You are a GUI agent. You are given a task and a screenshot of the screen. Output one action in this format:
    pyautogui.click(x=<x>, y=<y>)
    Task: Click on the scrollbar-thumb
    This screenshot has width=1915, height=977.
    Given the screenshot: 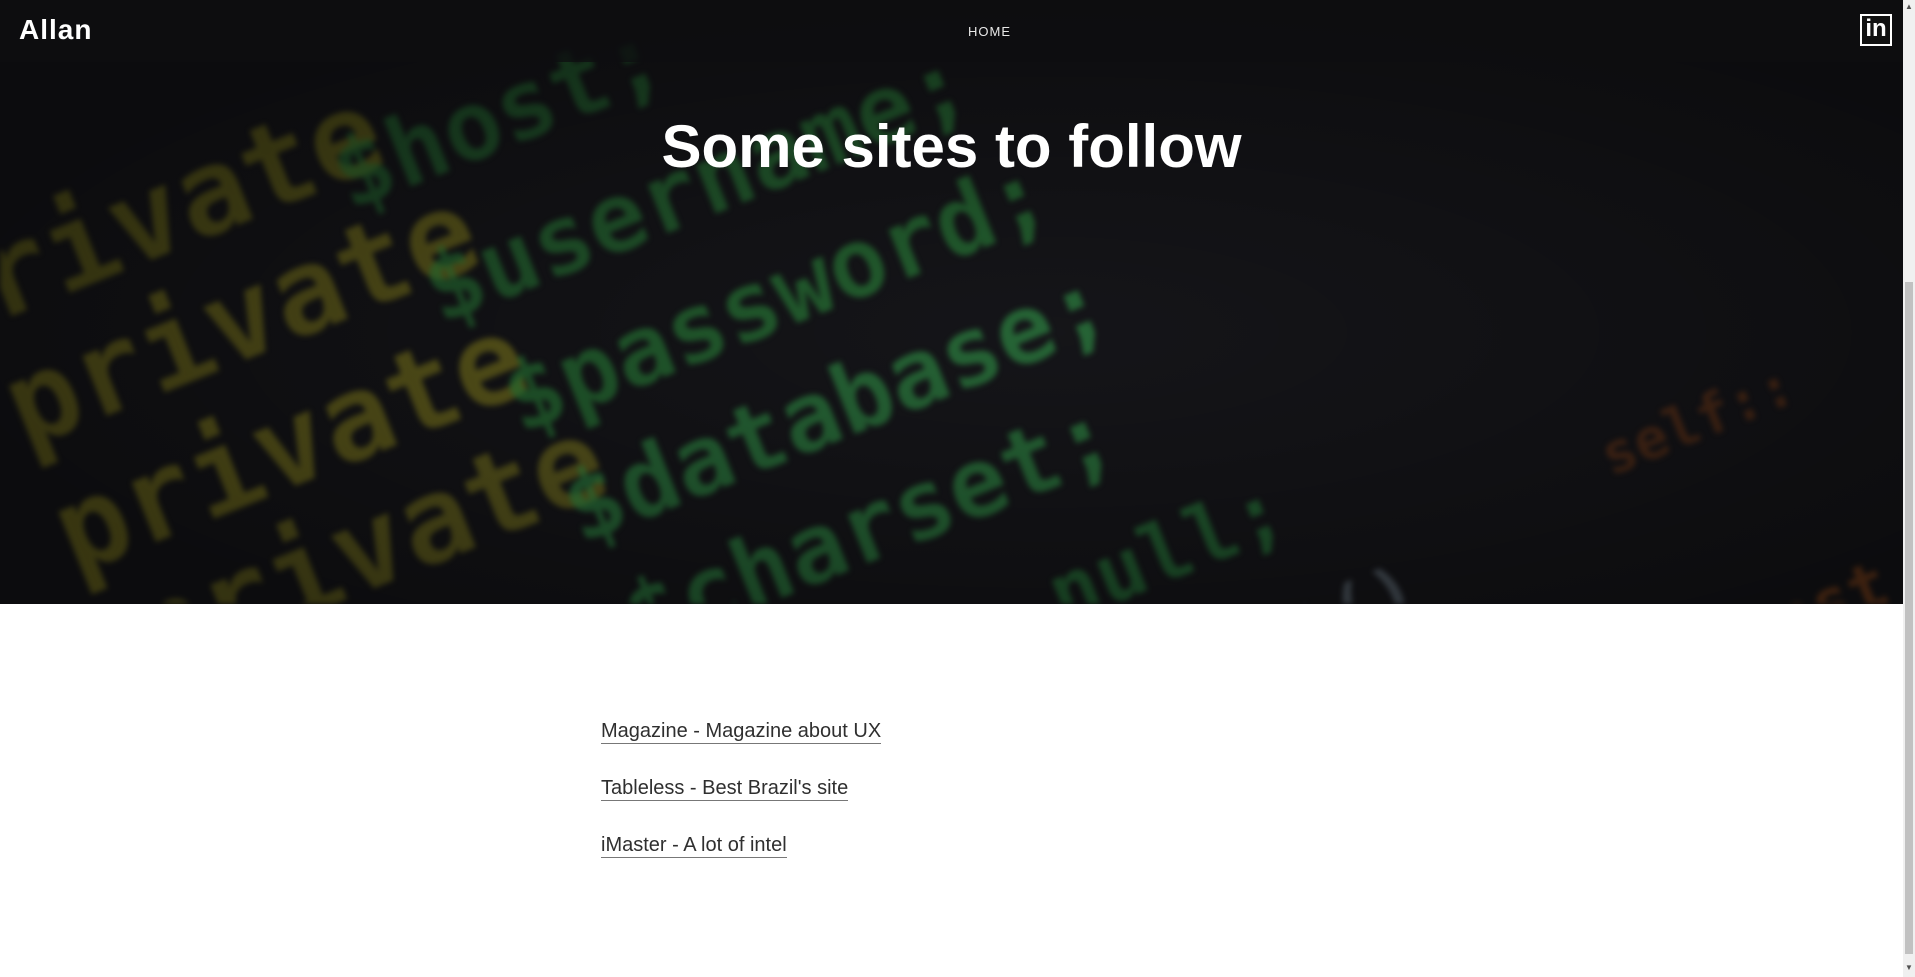 What is the action you would take?
    pyautogui.click(x=1909, y=618)
    